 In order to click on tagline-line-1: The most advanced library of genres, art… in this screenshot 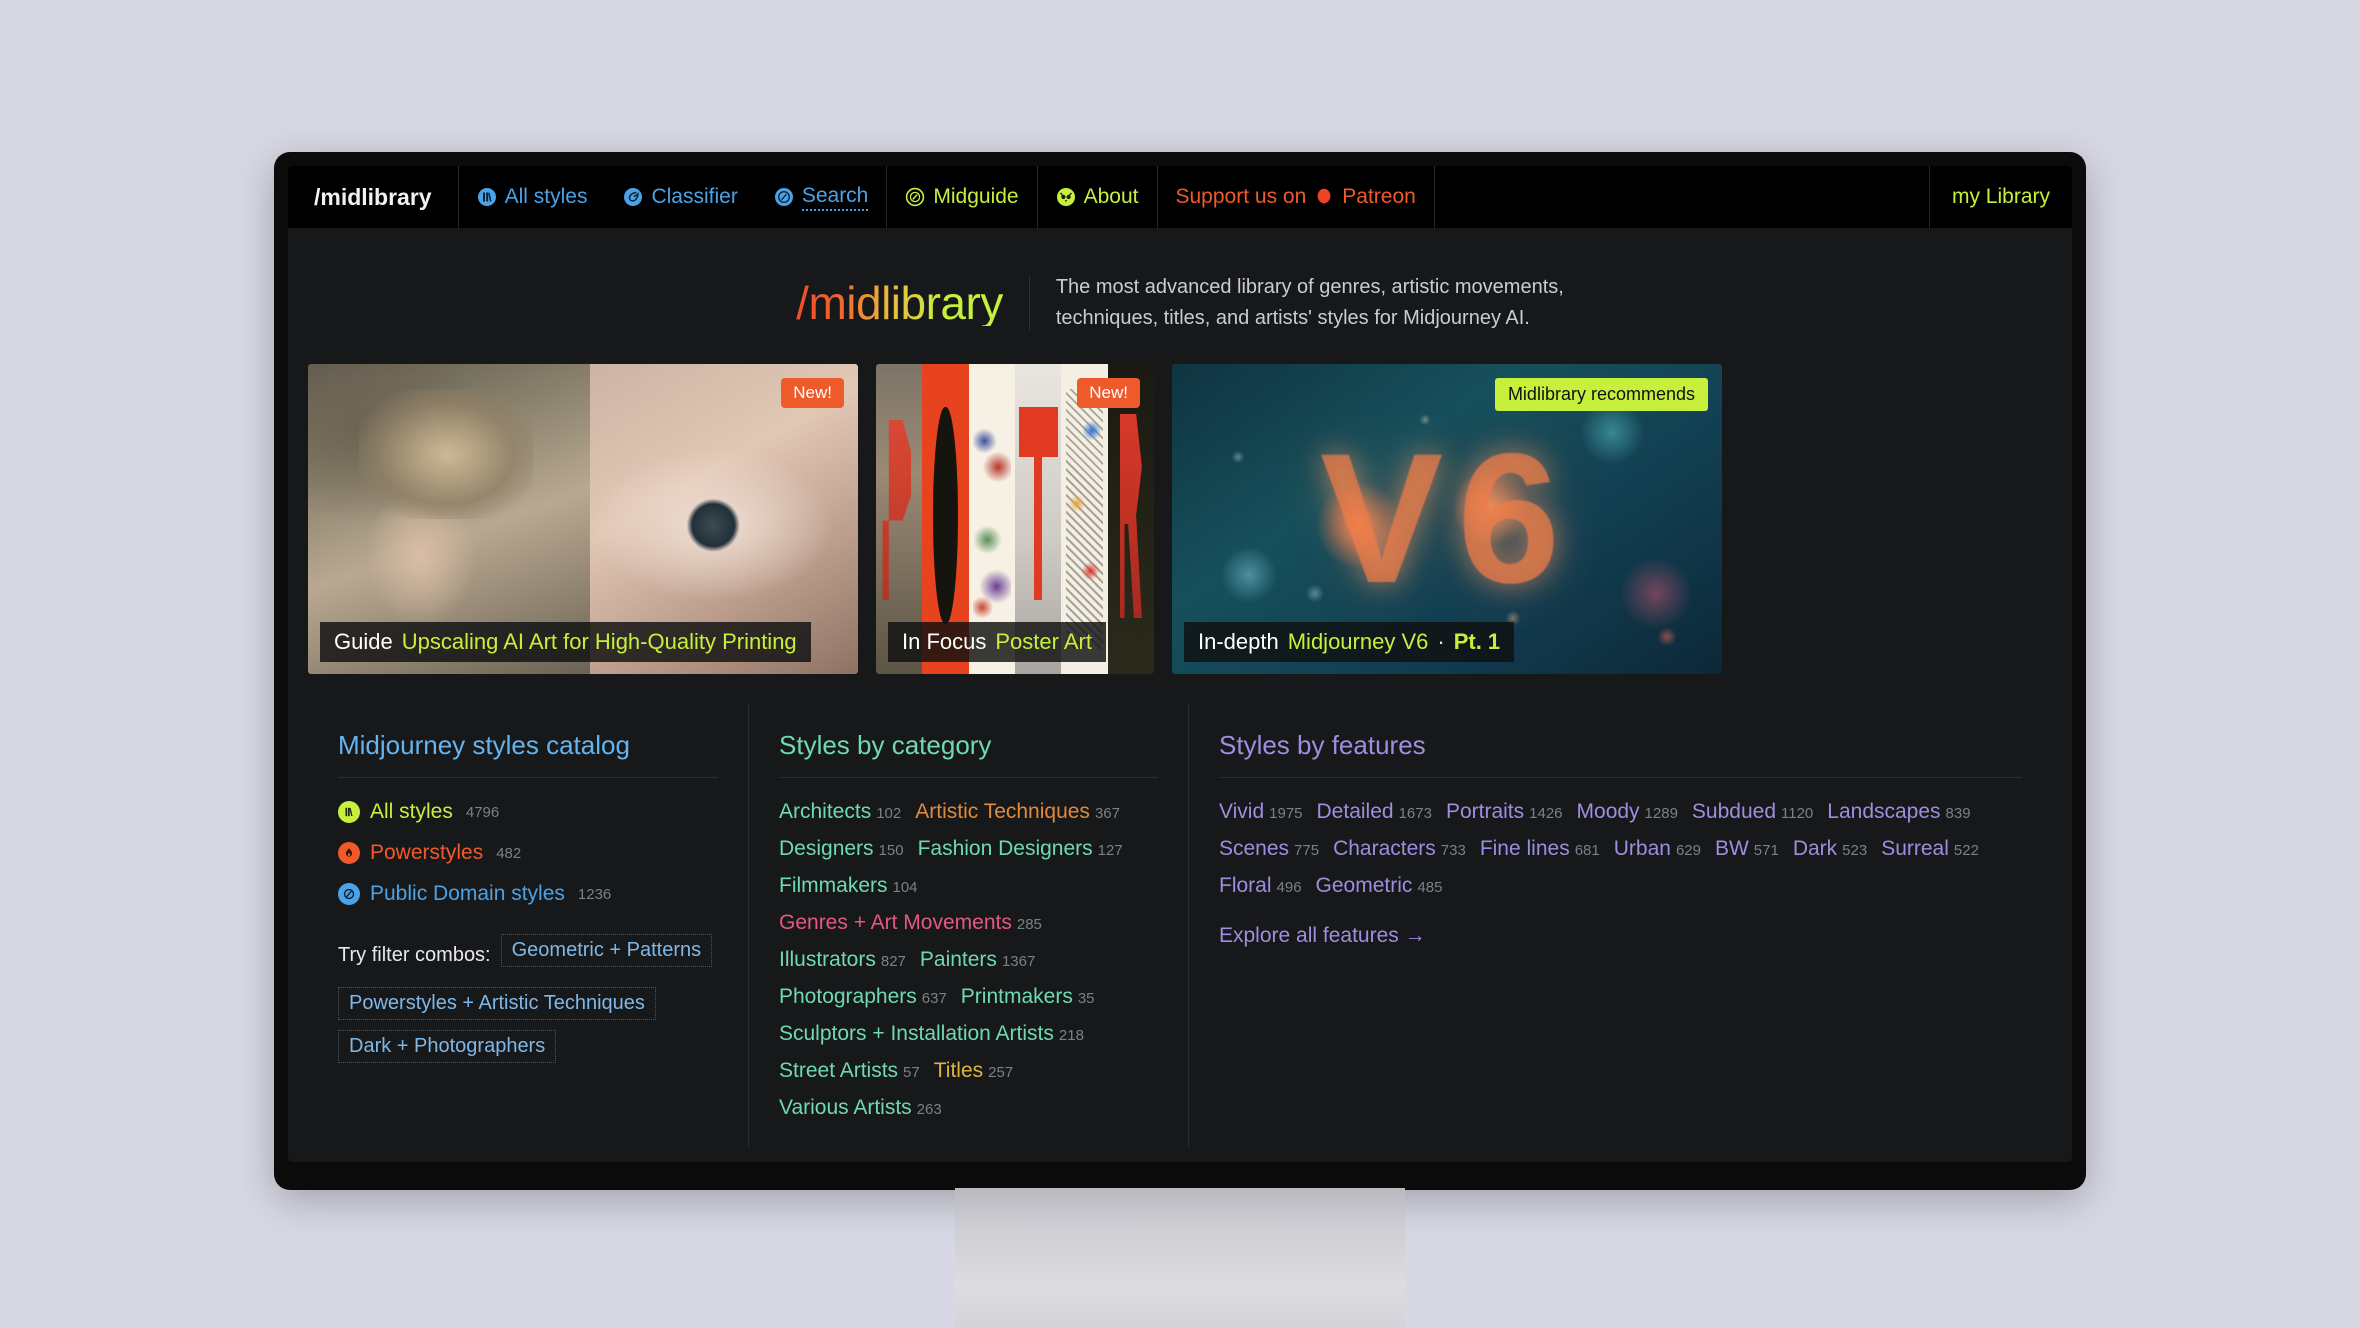, I will do `click(1309, 287)`.